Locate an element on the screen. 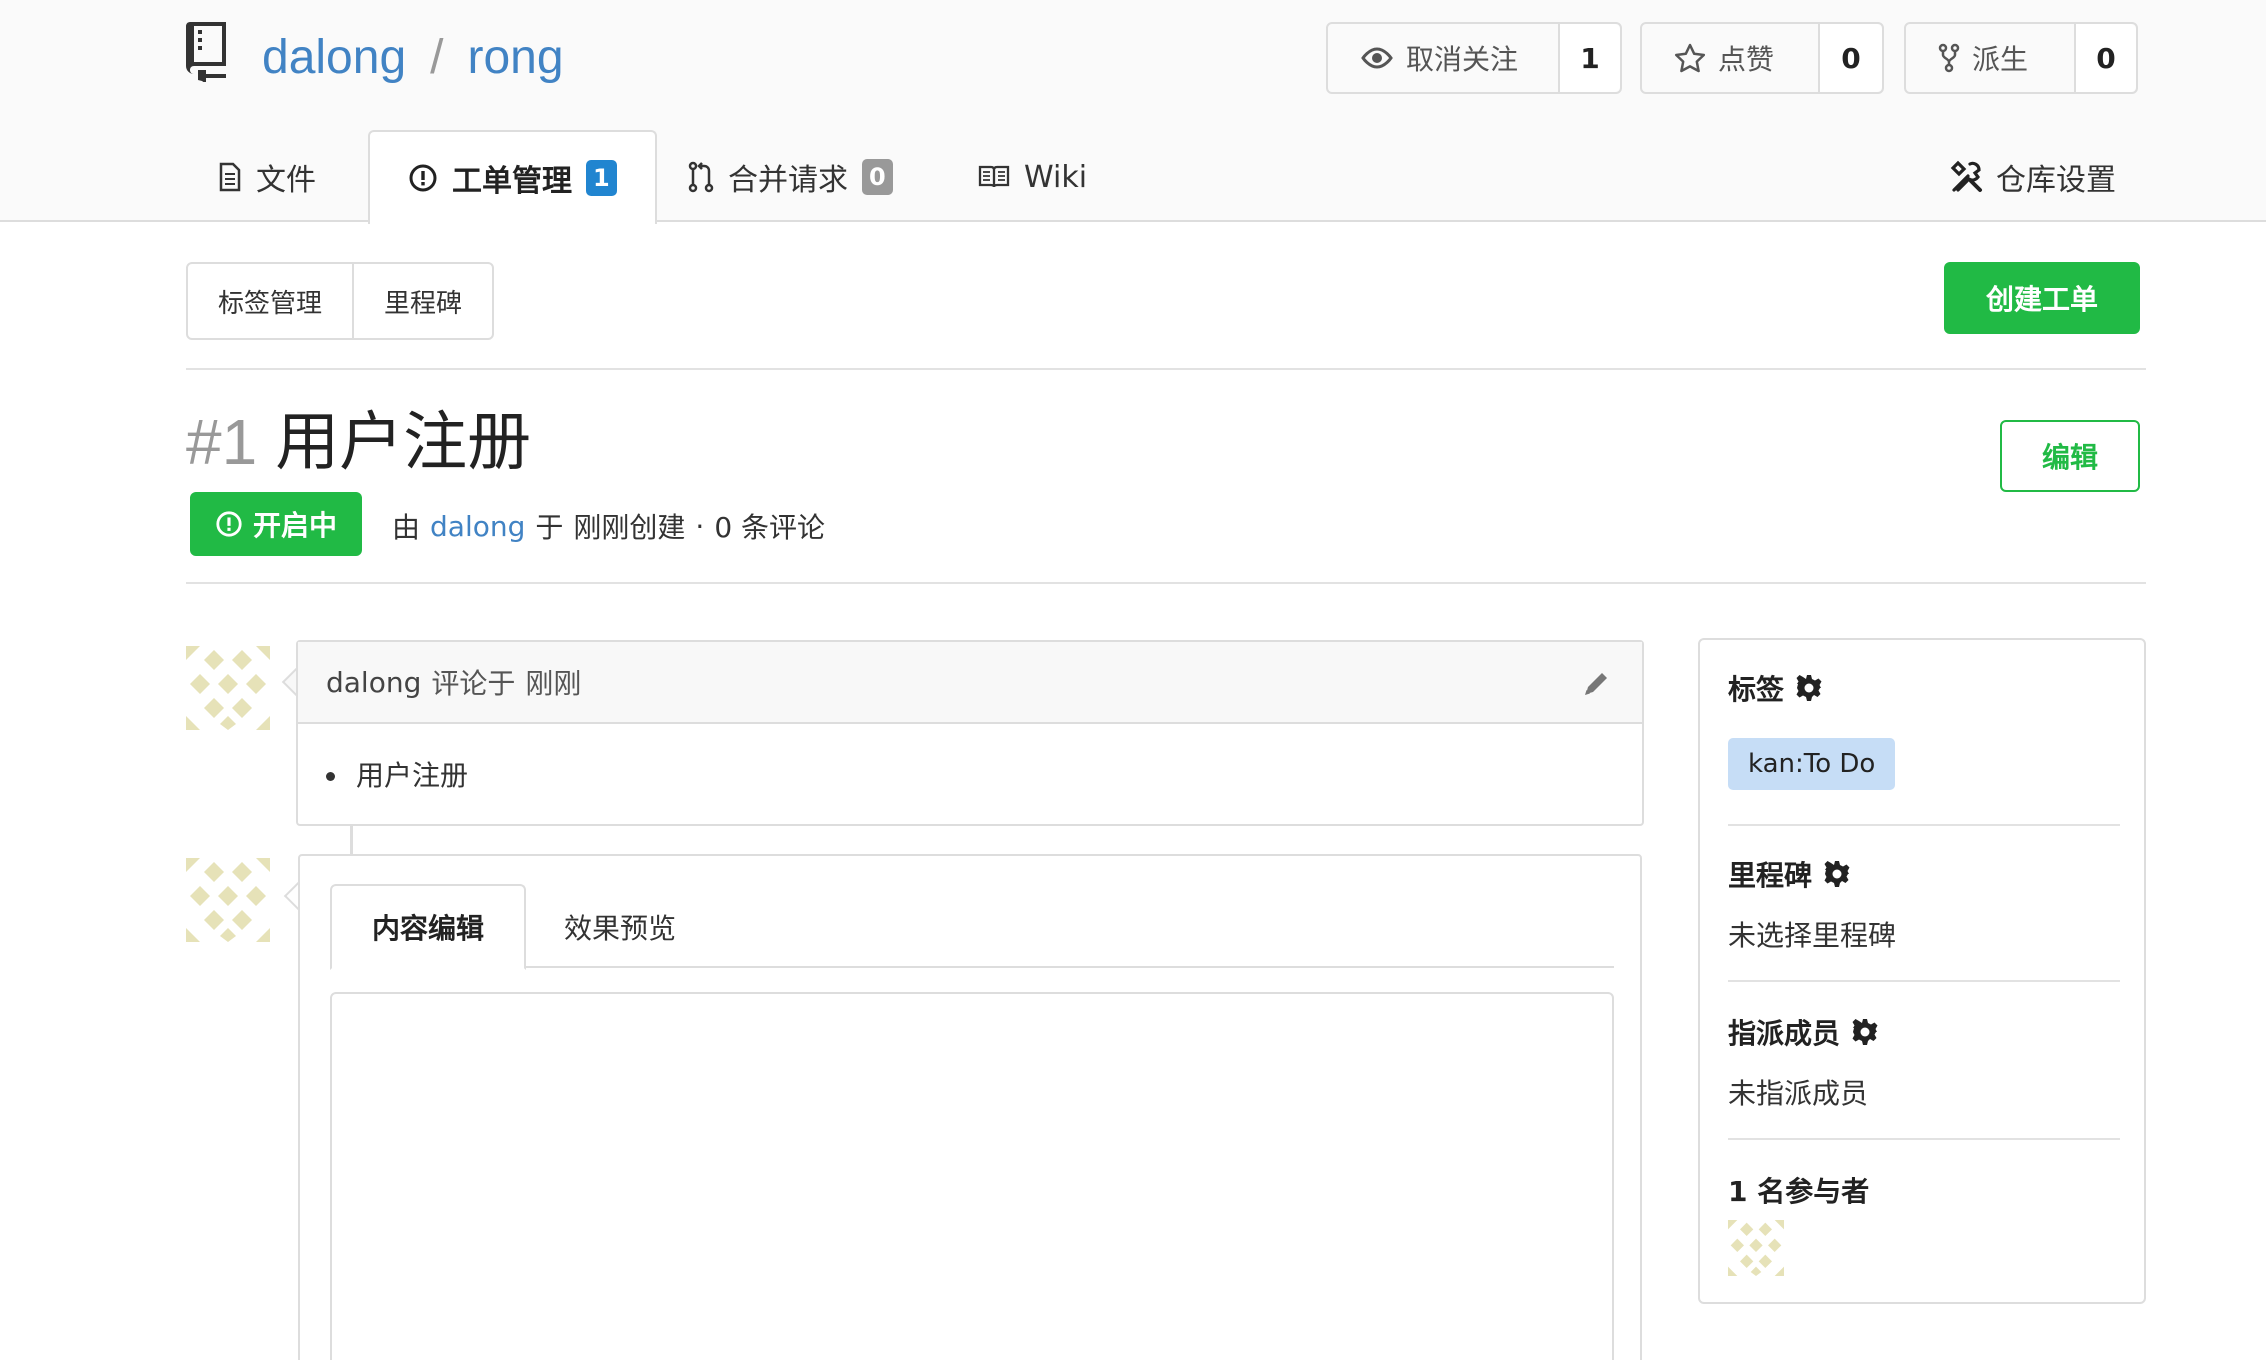  comment-body: 用户注册 is located at coordinates (970, 759).